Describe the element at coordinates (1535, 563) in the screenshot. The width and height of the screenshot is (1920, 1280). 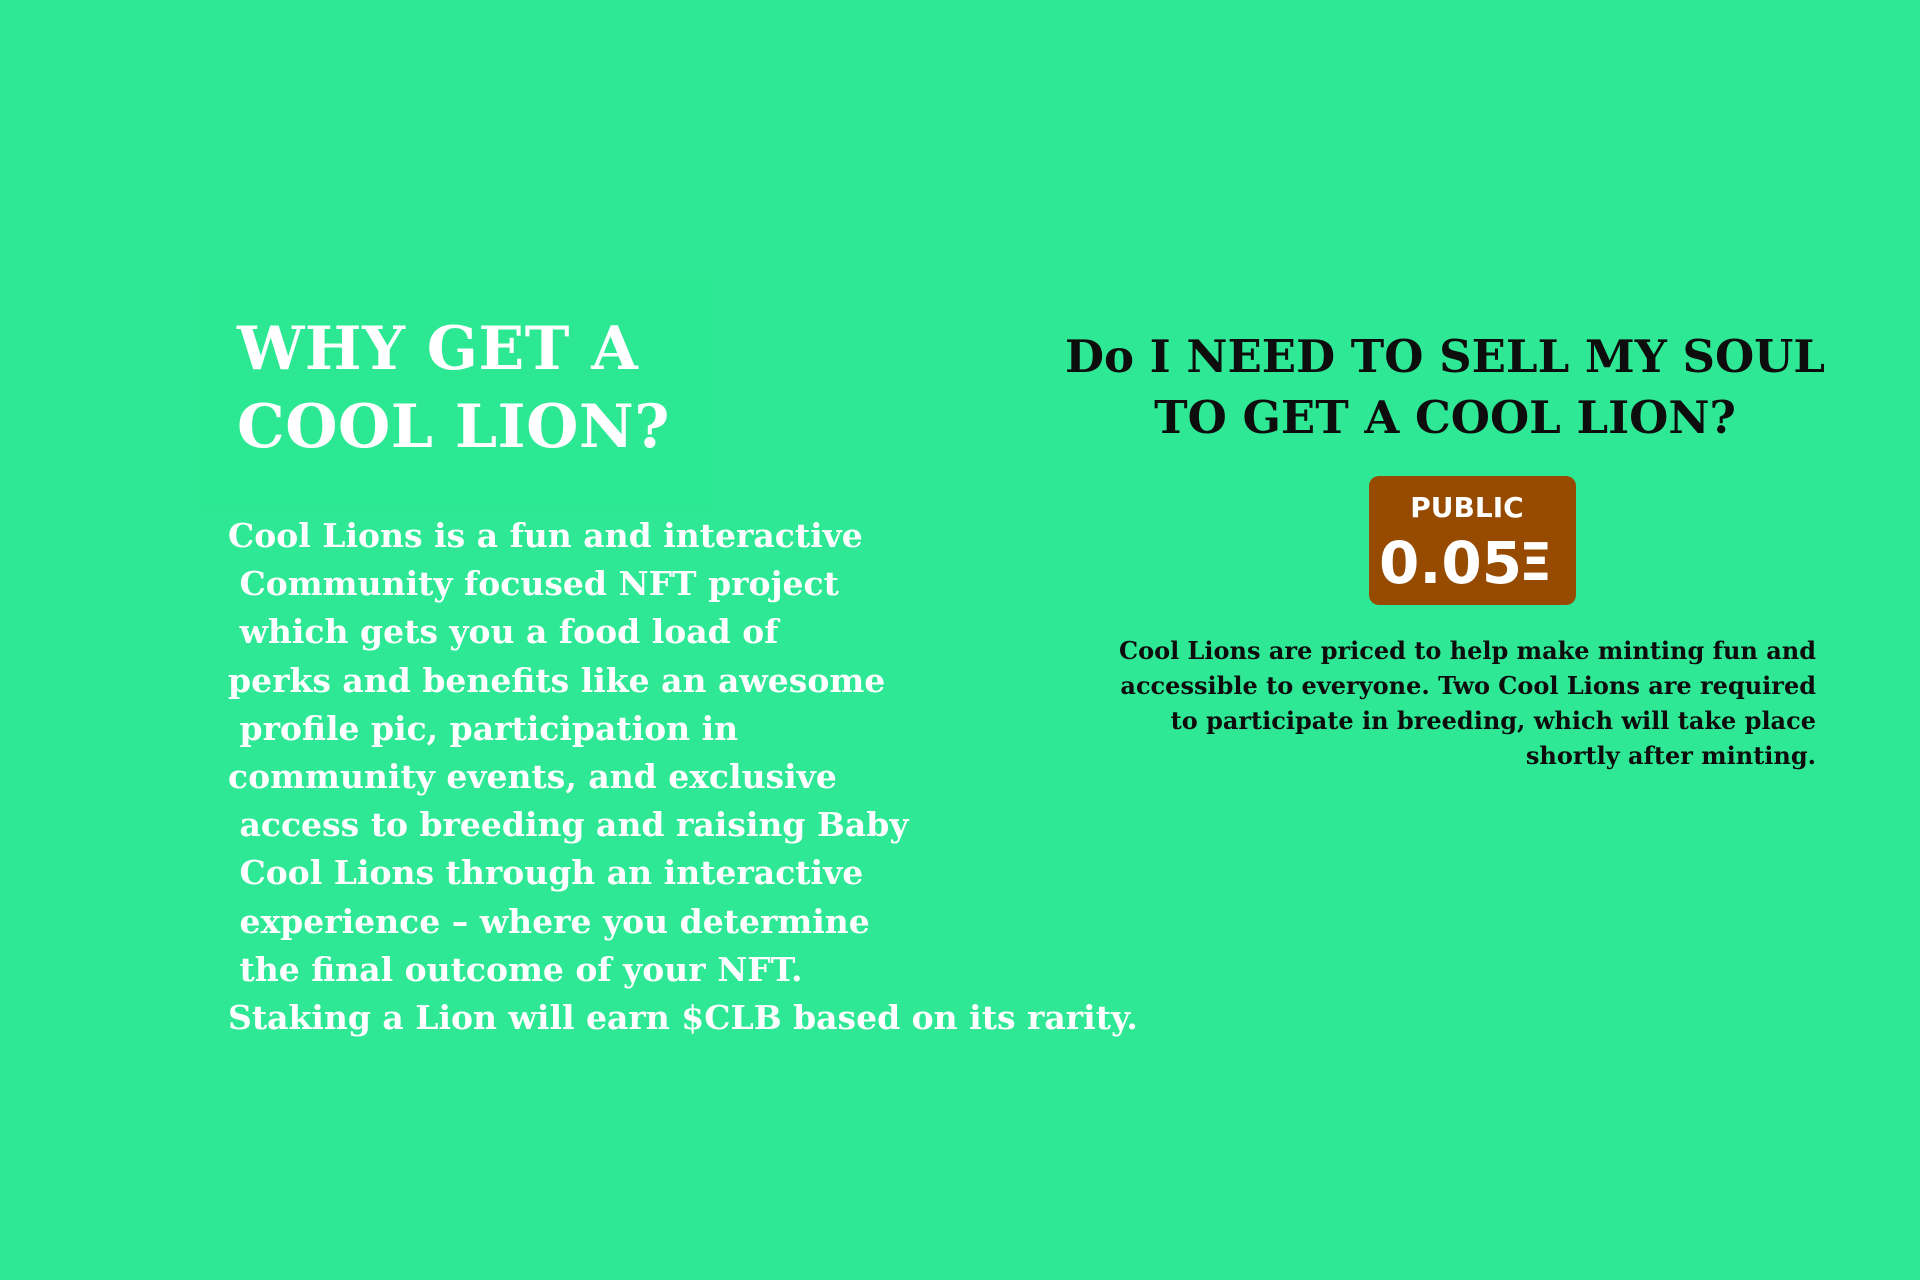
I see `ethereum-icon: Ξ` at that location.